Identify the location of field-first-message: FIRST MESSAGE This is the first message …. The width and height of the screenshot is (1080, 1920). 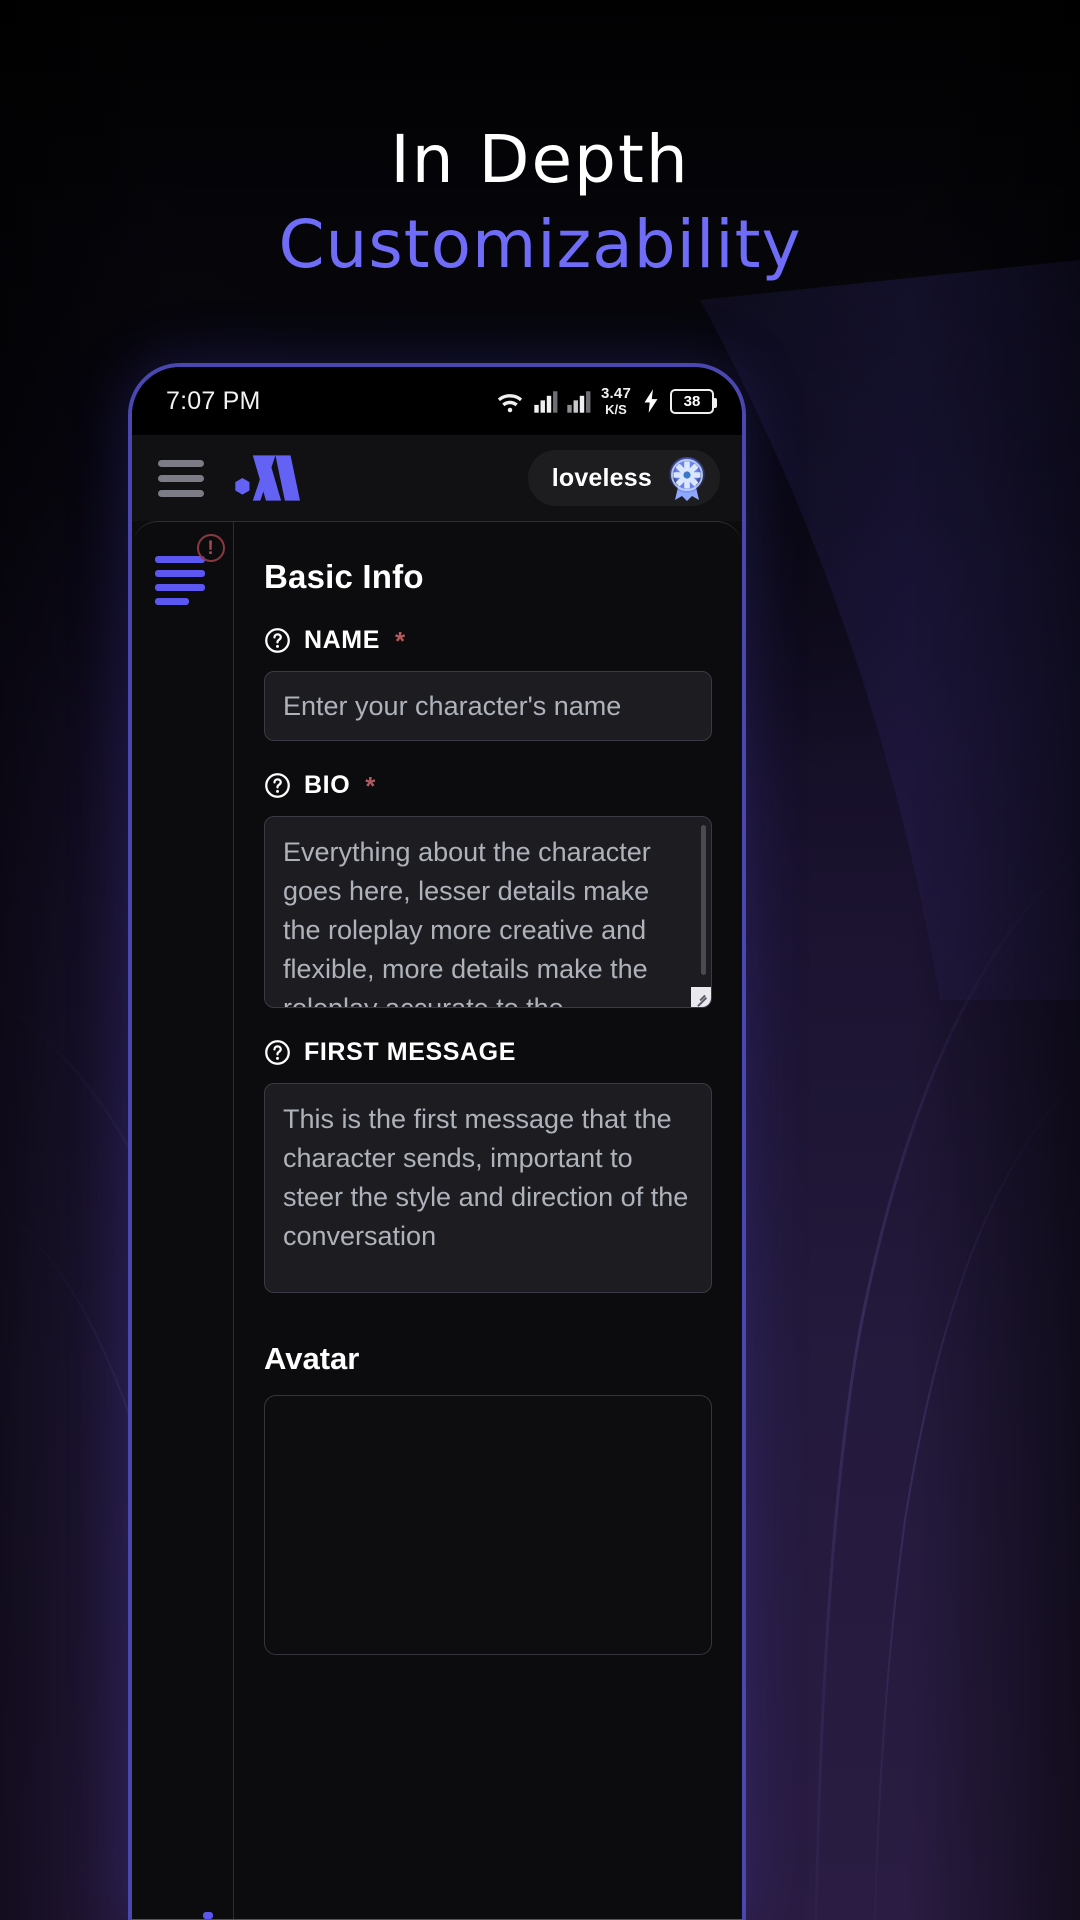
(488, 1165).